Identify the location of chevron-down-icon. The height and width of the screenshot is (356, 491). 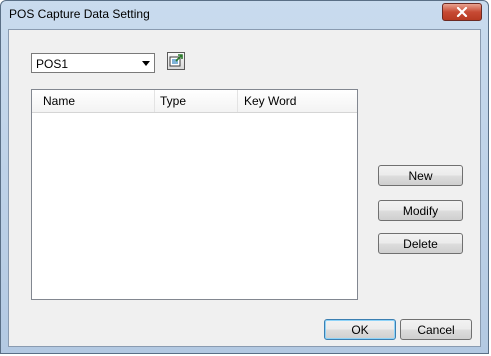
(146, 63).